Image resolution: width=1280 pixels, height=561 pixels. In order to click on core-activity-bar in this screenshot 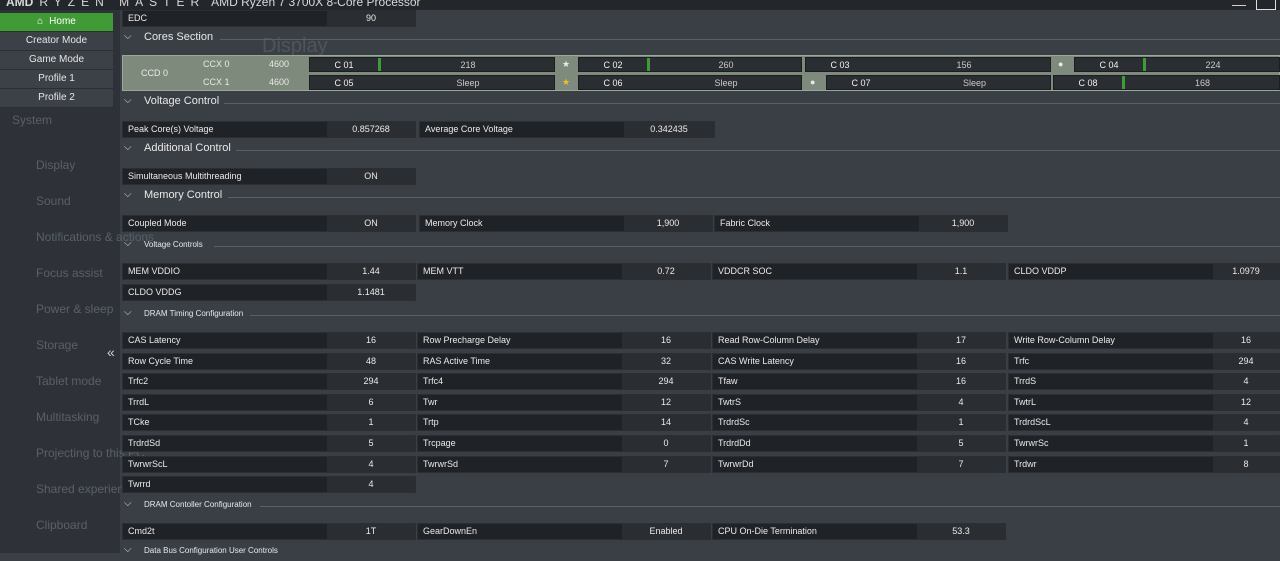, I will do `click(379, 64)`.